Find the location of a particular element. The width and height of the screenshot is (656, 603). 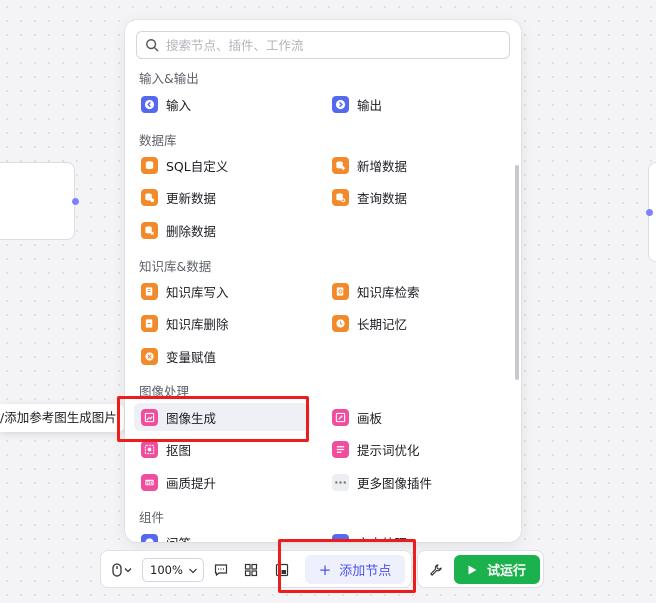

node-item-label: 文本处理 is located at coordinates (382, 538).